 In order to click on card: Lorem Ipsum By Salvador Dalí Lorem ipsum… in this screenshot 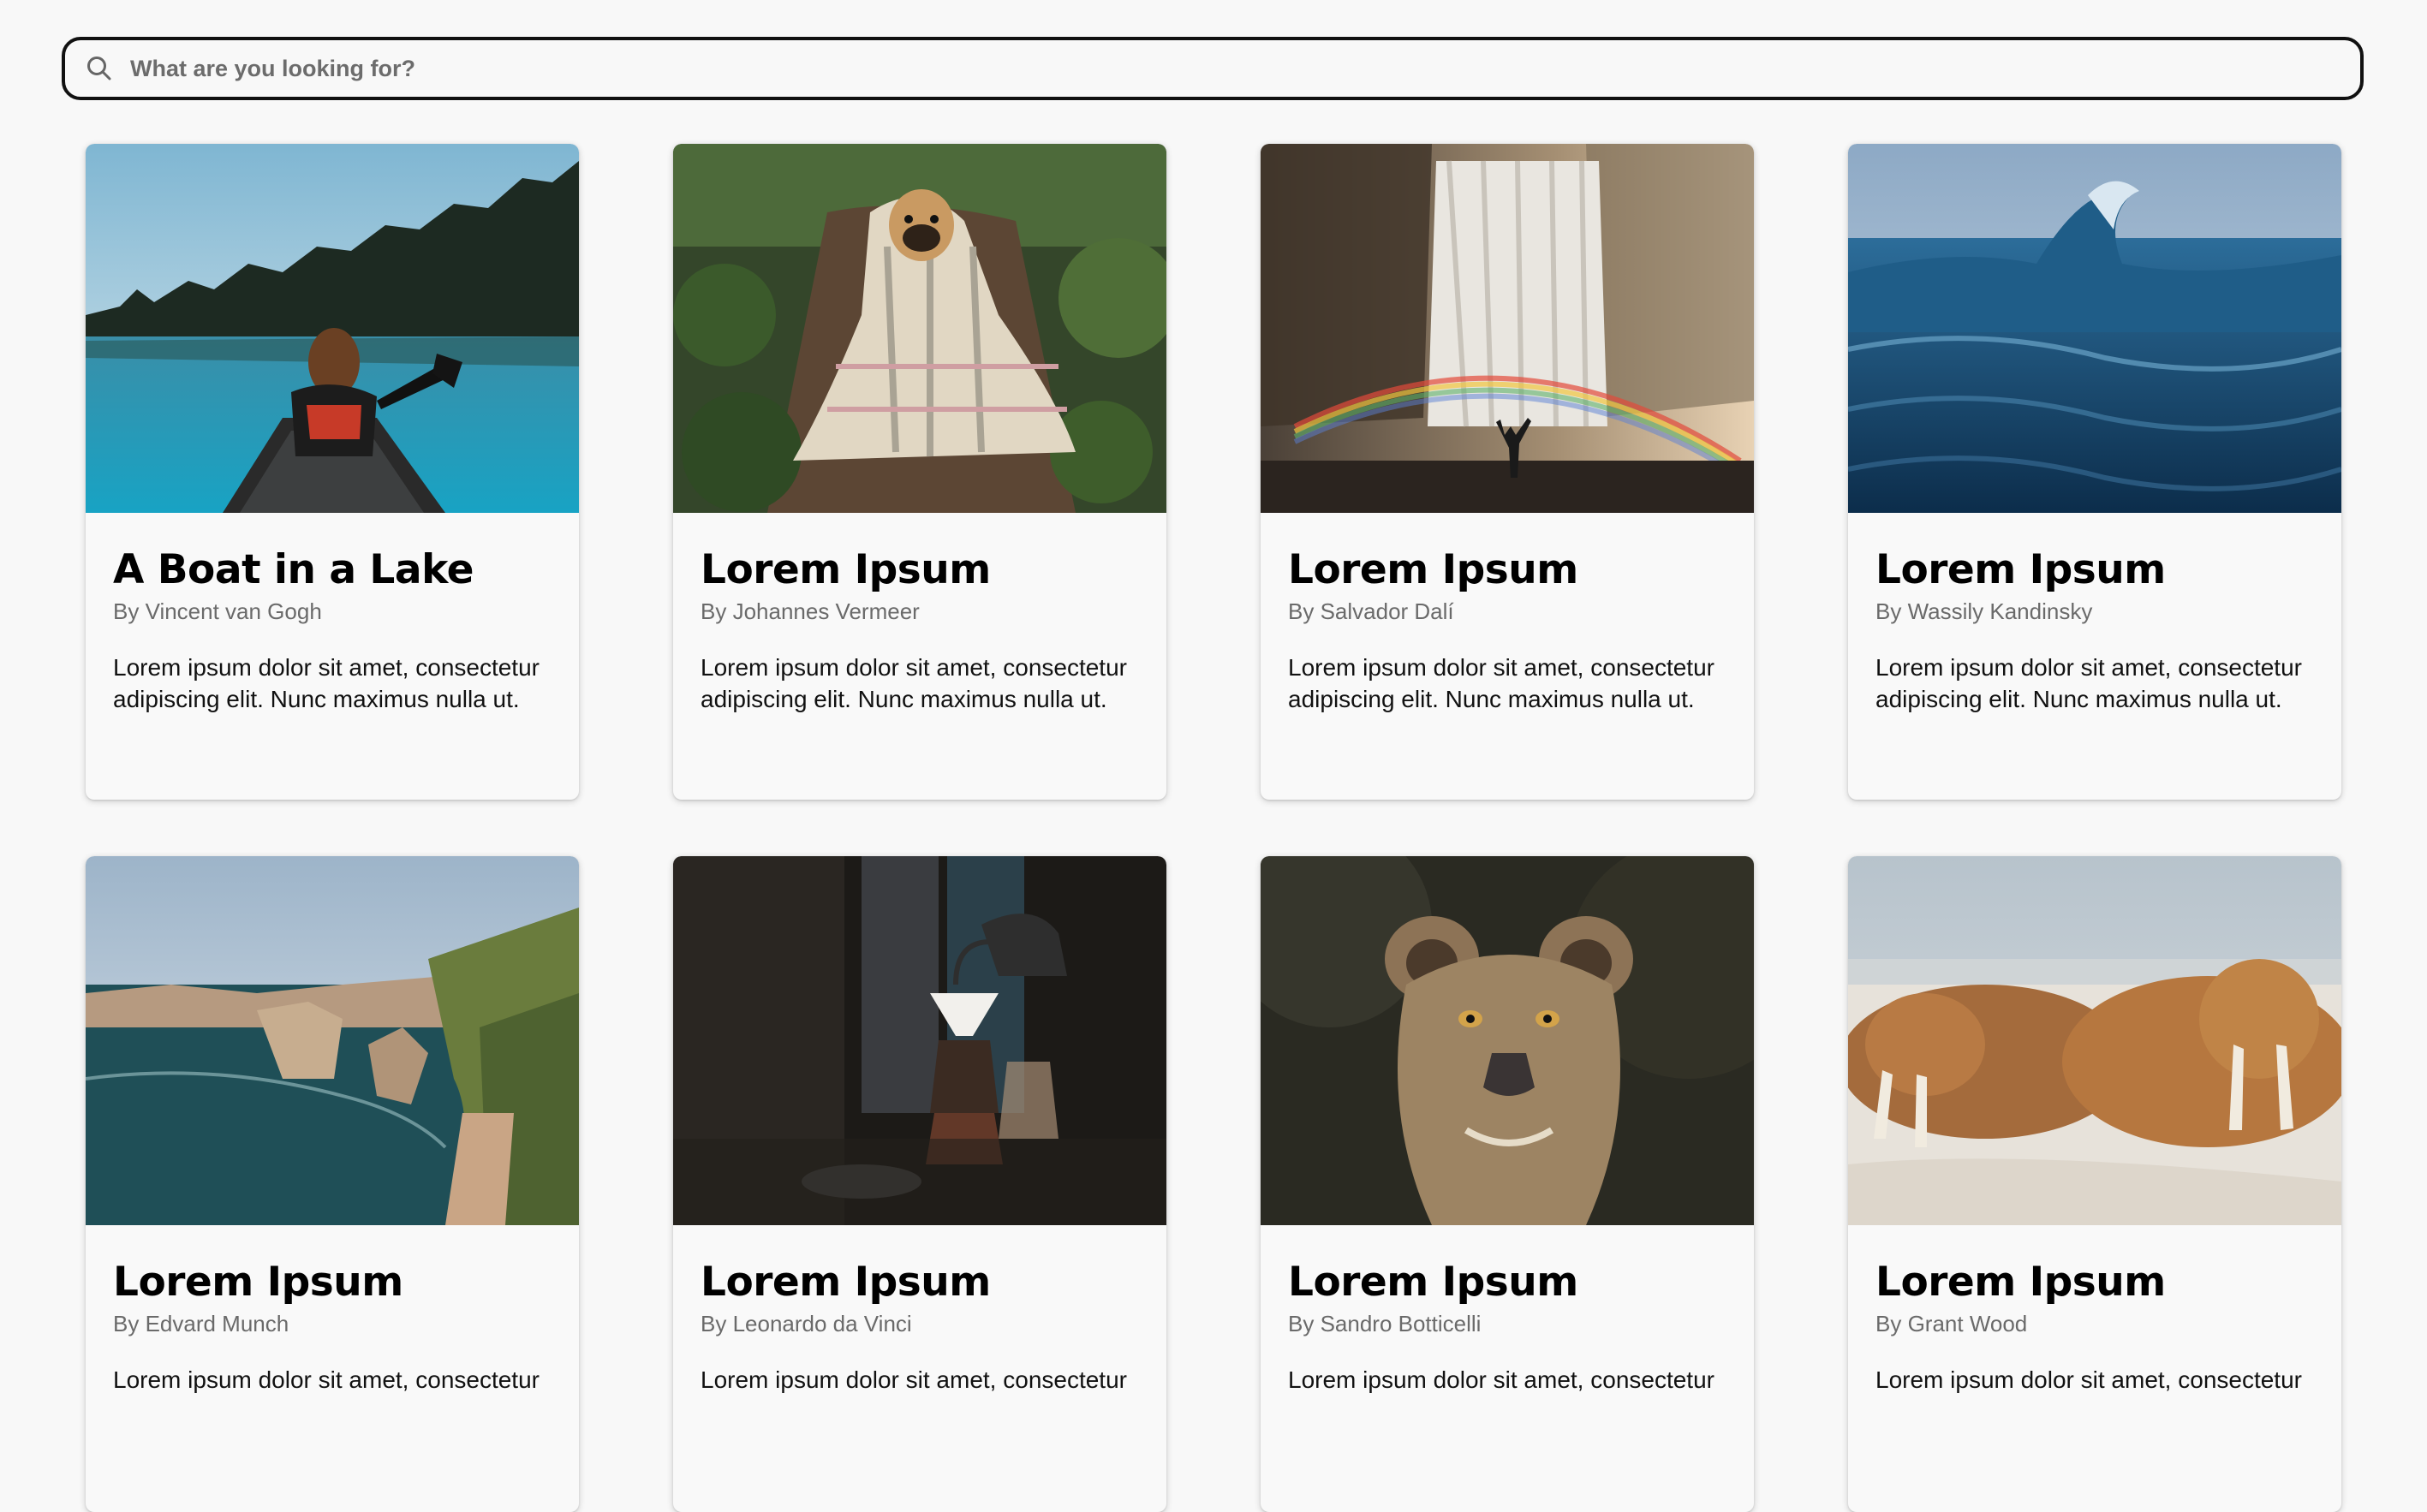, I will do `click(1507, 472)`.